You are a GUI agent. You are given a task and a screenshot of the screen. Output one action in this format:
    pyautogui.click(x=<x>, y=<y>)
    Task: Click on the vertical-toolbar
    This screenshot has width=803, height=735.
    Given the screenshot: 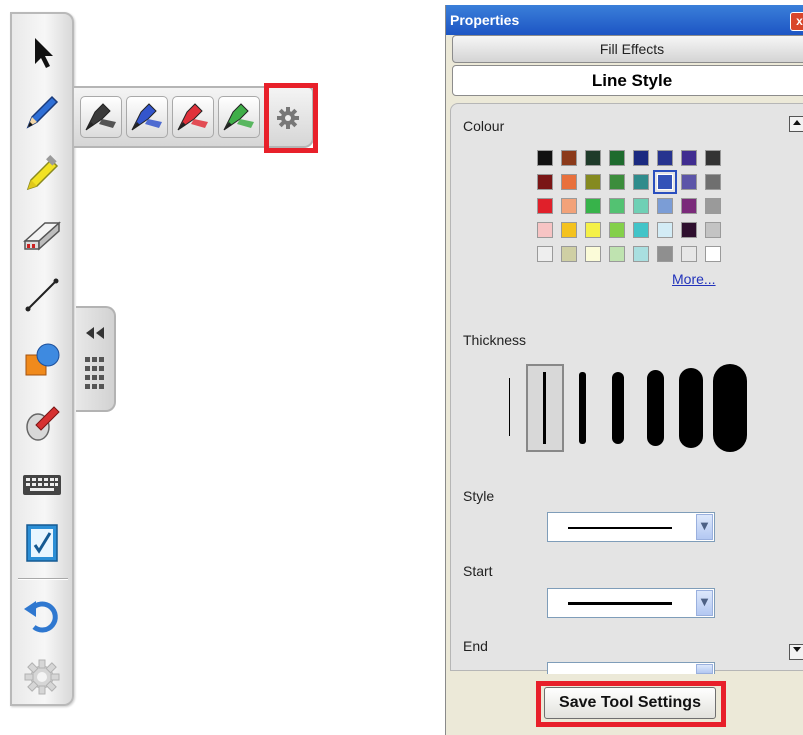 What is the action you would take?
    pyautogui.click(x=42, y=359)
    